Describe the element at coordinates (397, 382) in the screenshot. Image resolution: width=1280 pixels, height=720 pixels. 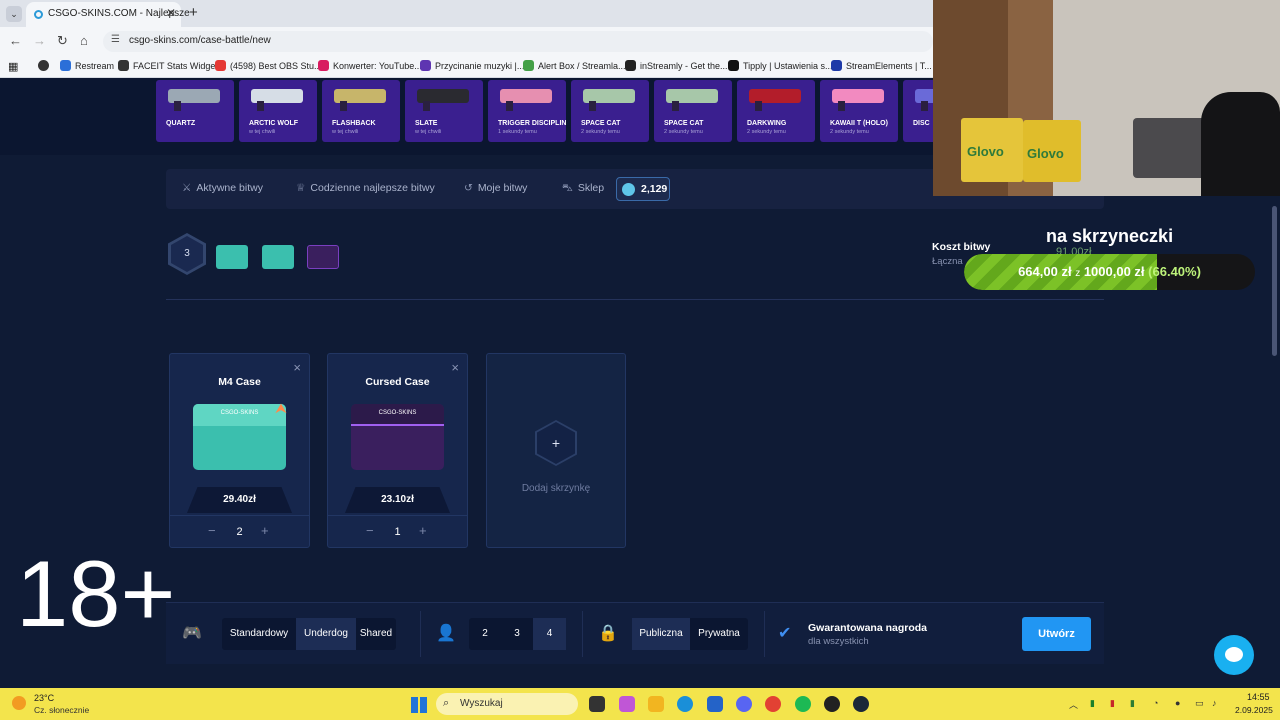
I see `case-name: Cursed Case` at that location.